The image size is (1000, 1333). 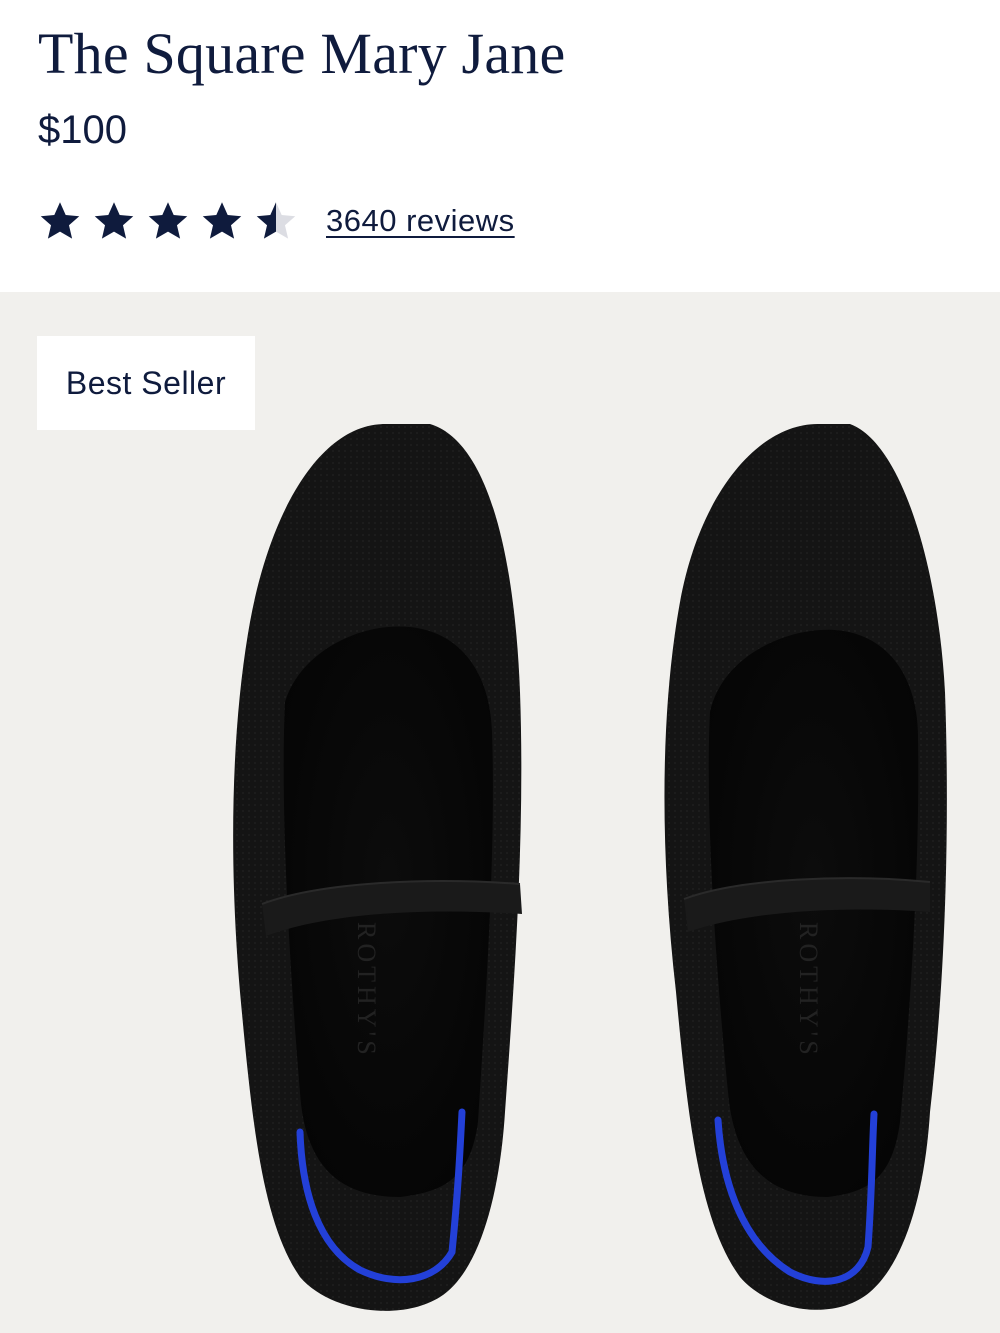 What do you see at coordinates (808, 990) in the screenshot?
I see `insole-brand-right: ROTHY'S` at bounding box center [808, 990].